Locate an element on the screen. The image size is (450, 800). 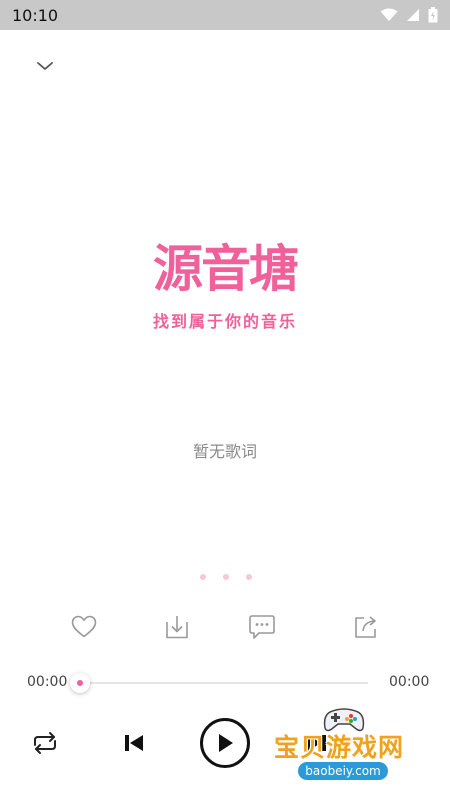
watermark: 宝贝游戏网 baobeiy.com is located at coordinates (349, 746).